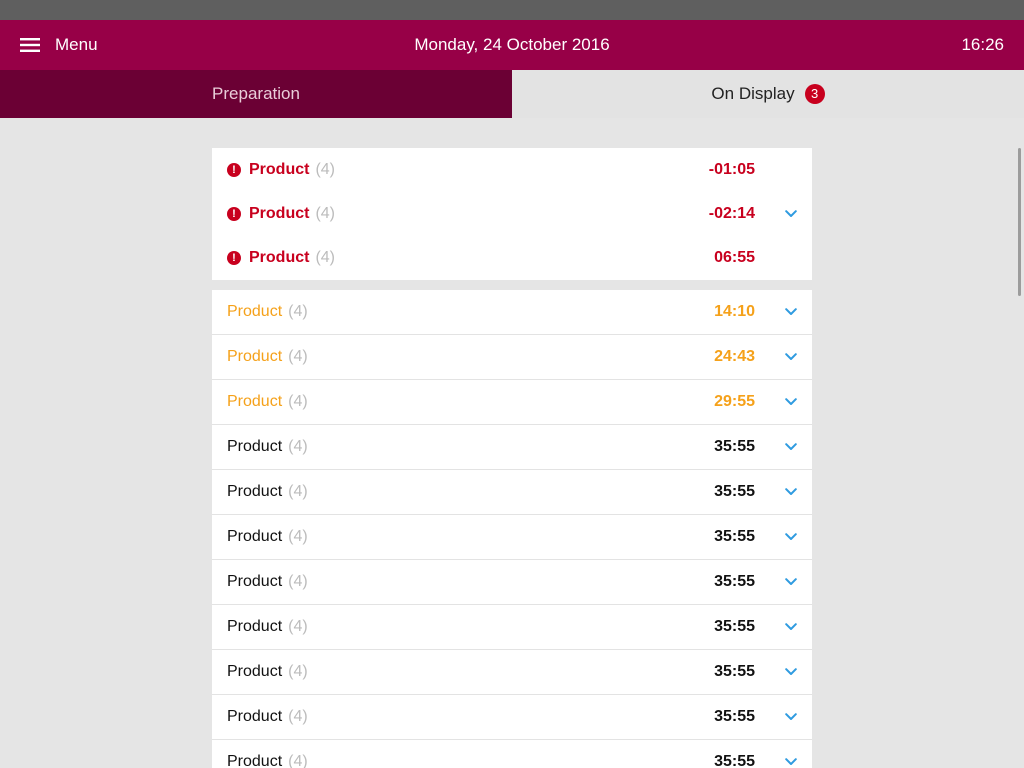 The height and width of the screenshot is (768, 1024). Describe the element at coordinates (982, 44) in the screenshot. I see `header-time: 16:26` at that location.